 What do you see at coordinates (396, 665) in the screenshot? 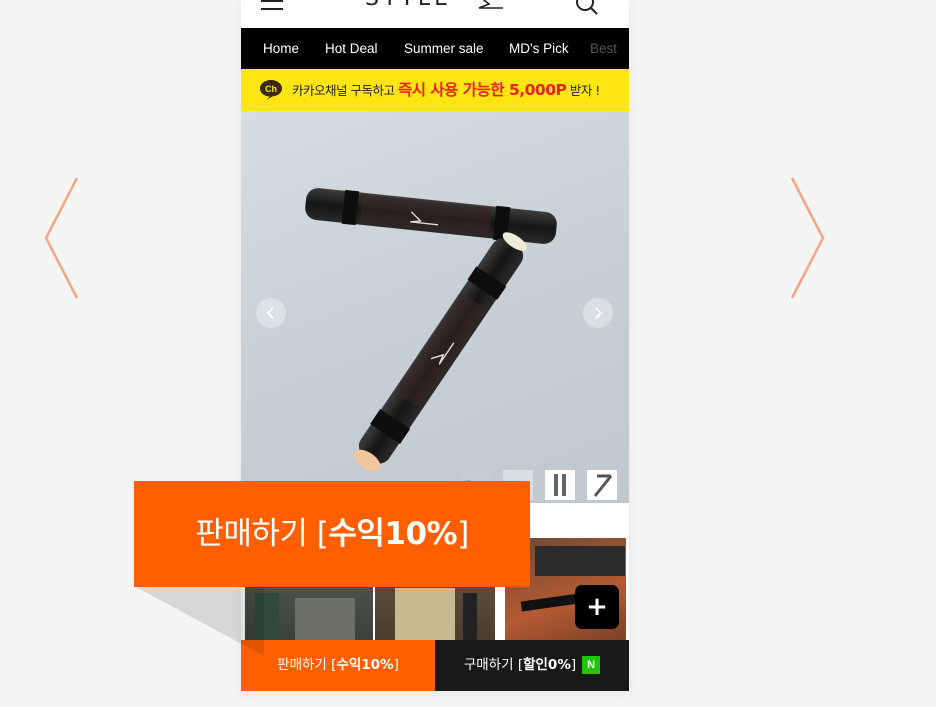
I see `sell-suffix: ]` at bounding box center [396, 665].